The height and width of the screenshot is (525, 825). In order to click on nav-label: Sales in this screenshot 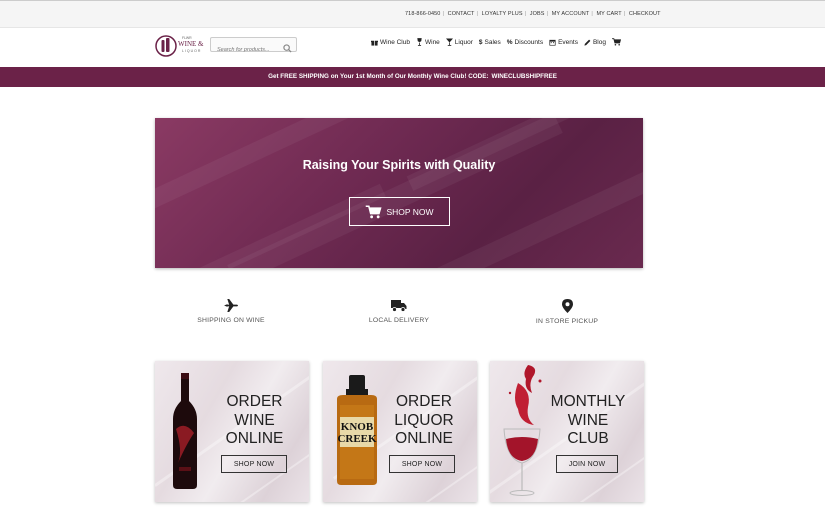, I will do `click(492, 42)`.